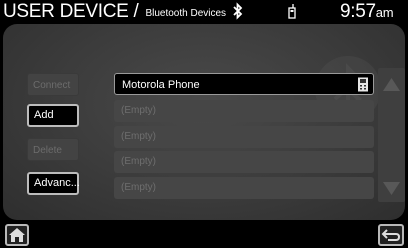 The height and width of the screenshot is (248, 408). I want to click on back-icon, so click(391, 235).